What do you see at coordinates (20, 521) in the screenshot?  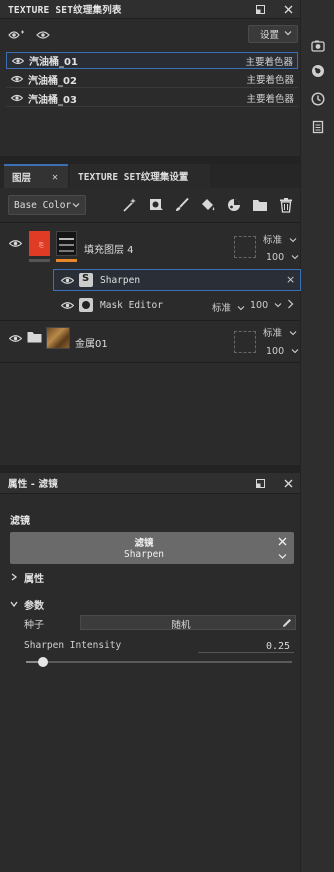 I see `section-title: 滤镜` at bounding box center [20, 521].